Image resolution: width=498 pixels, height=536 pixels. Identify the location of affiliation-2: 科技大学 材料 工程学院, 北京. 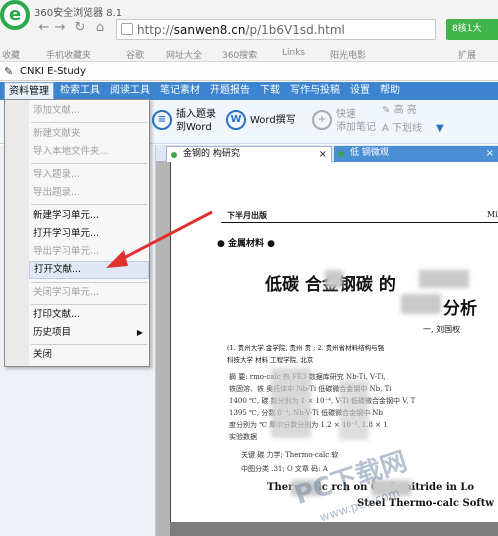
(270, 360).